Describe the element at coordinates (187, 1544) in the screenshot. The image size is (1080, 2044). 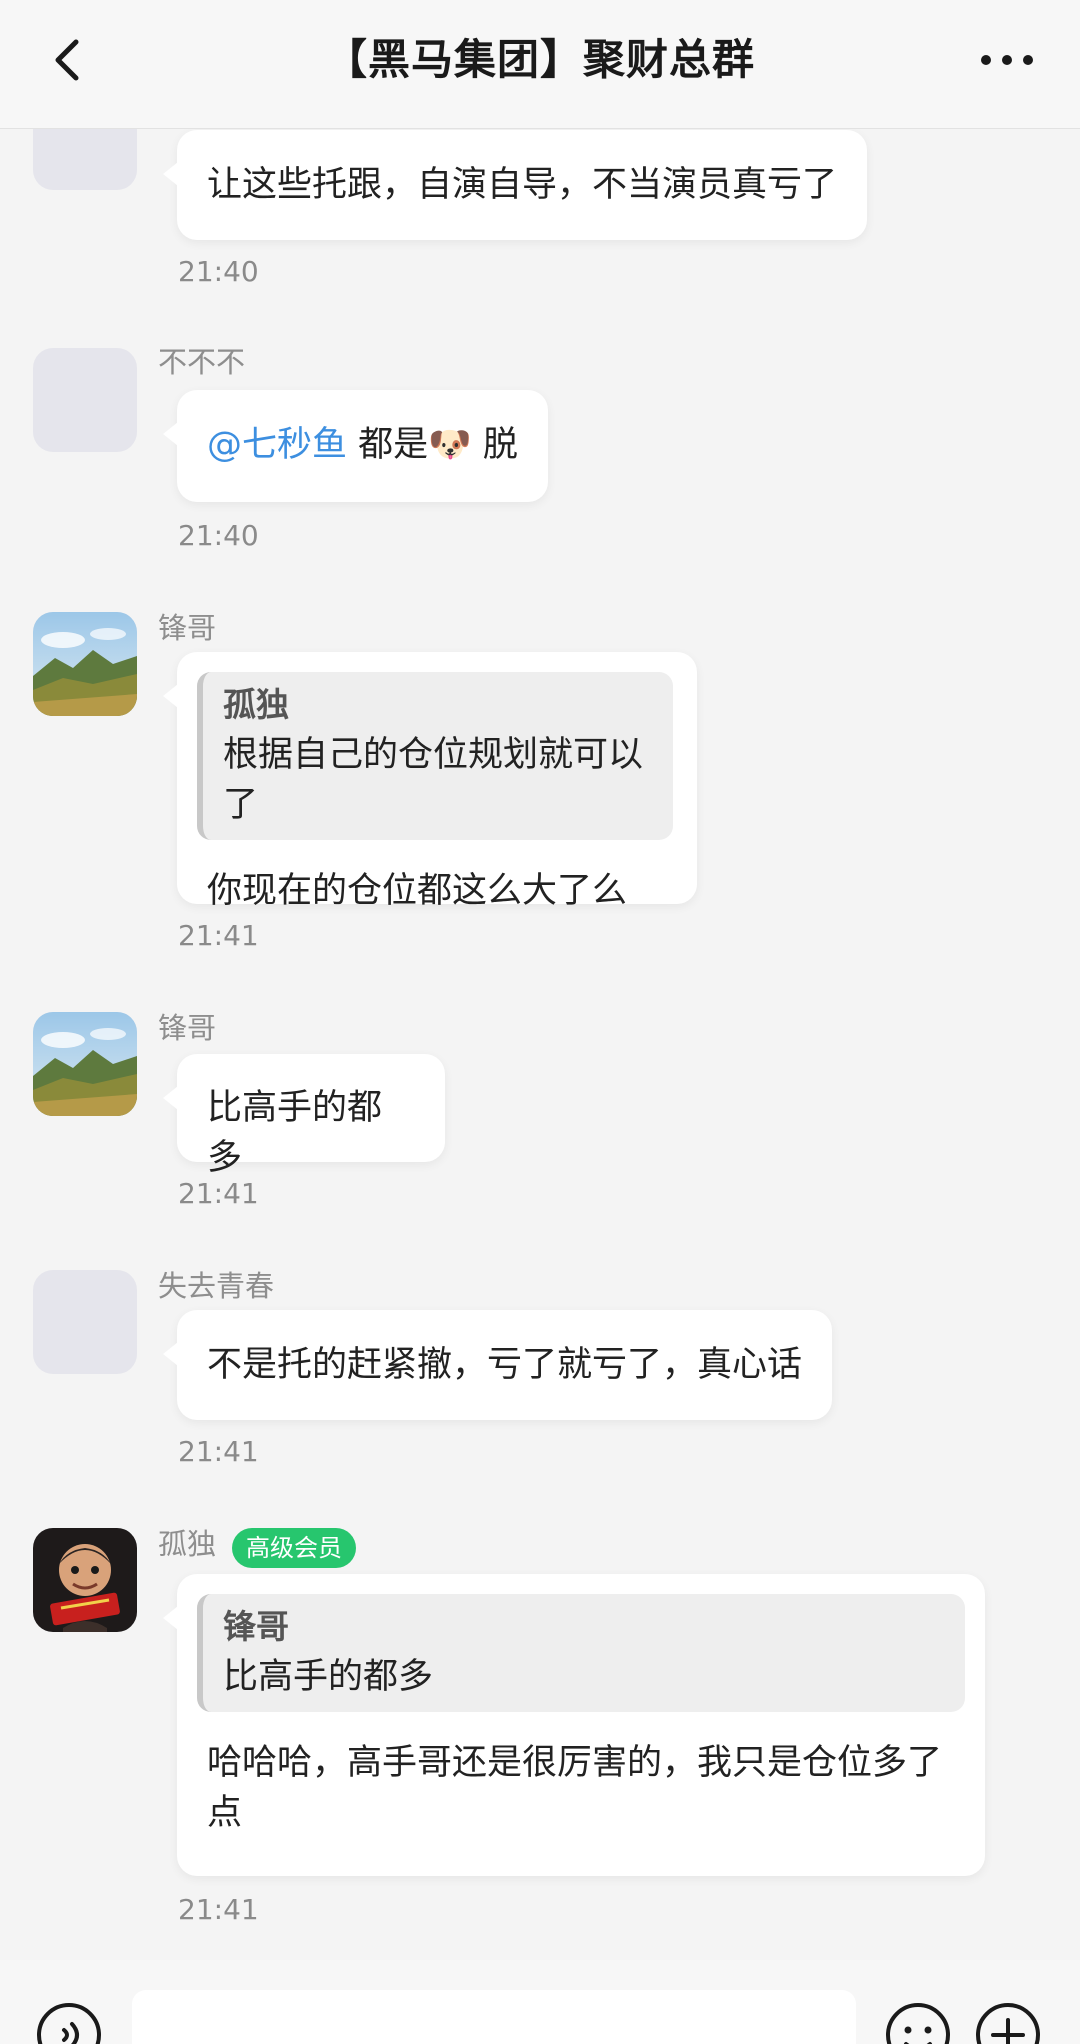
I see `sender-name: 孤独` at that location.